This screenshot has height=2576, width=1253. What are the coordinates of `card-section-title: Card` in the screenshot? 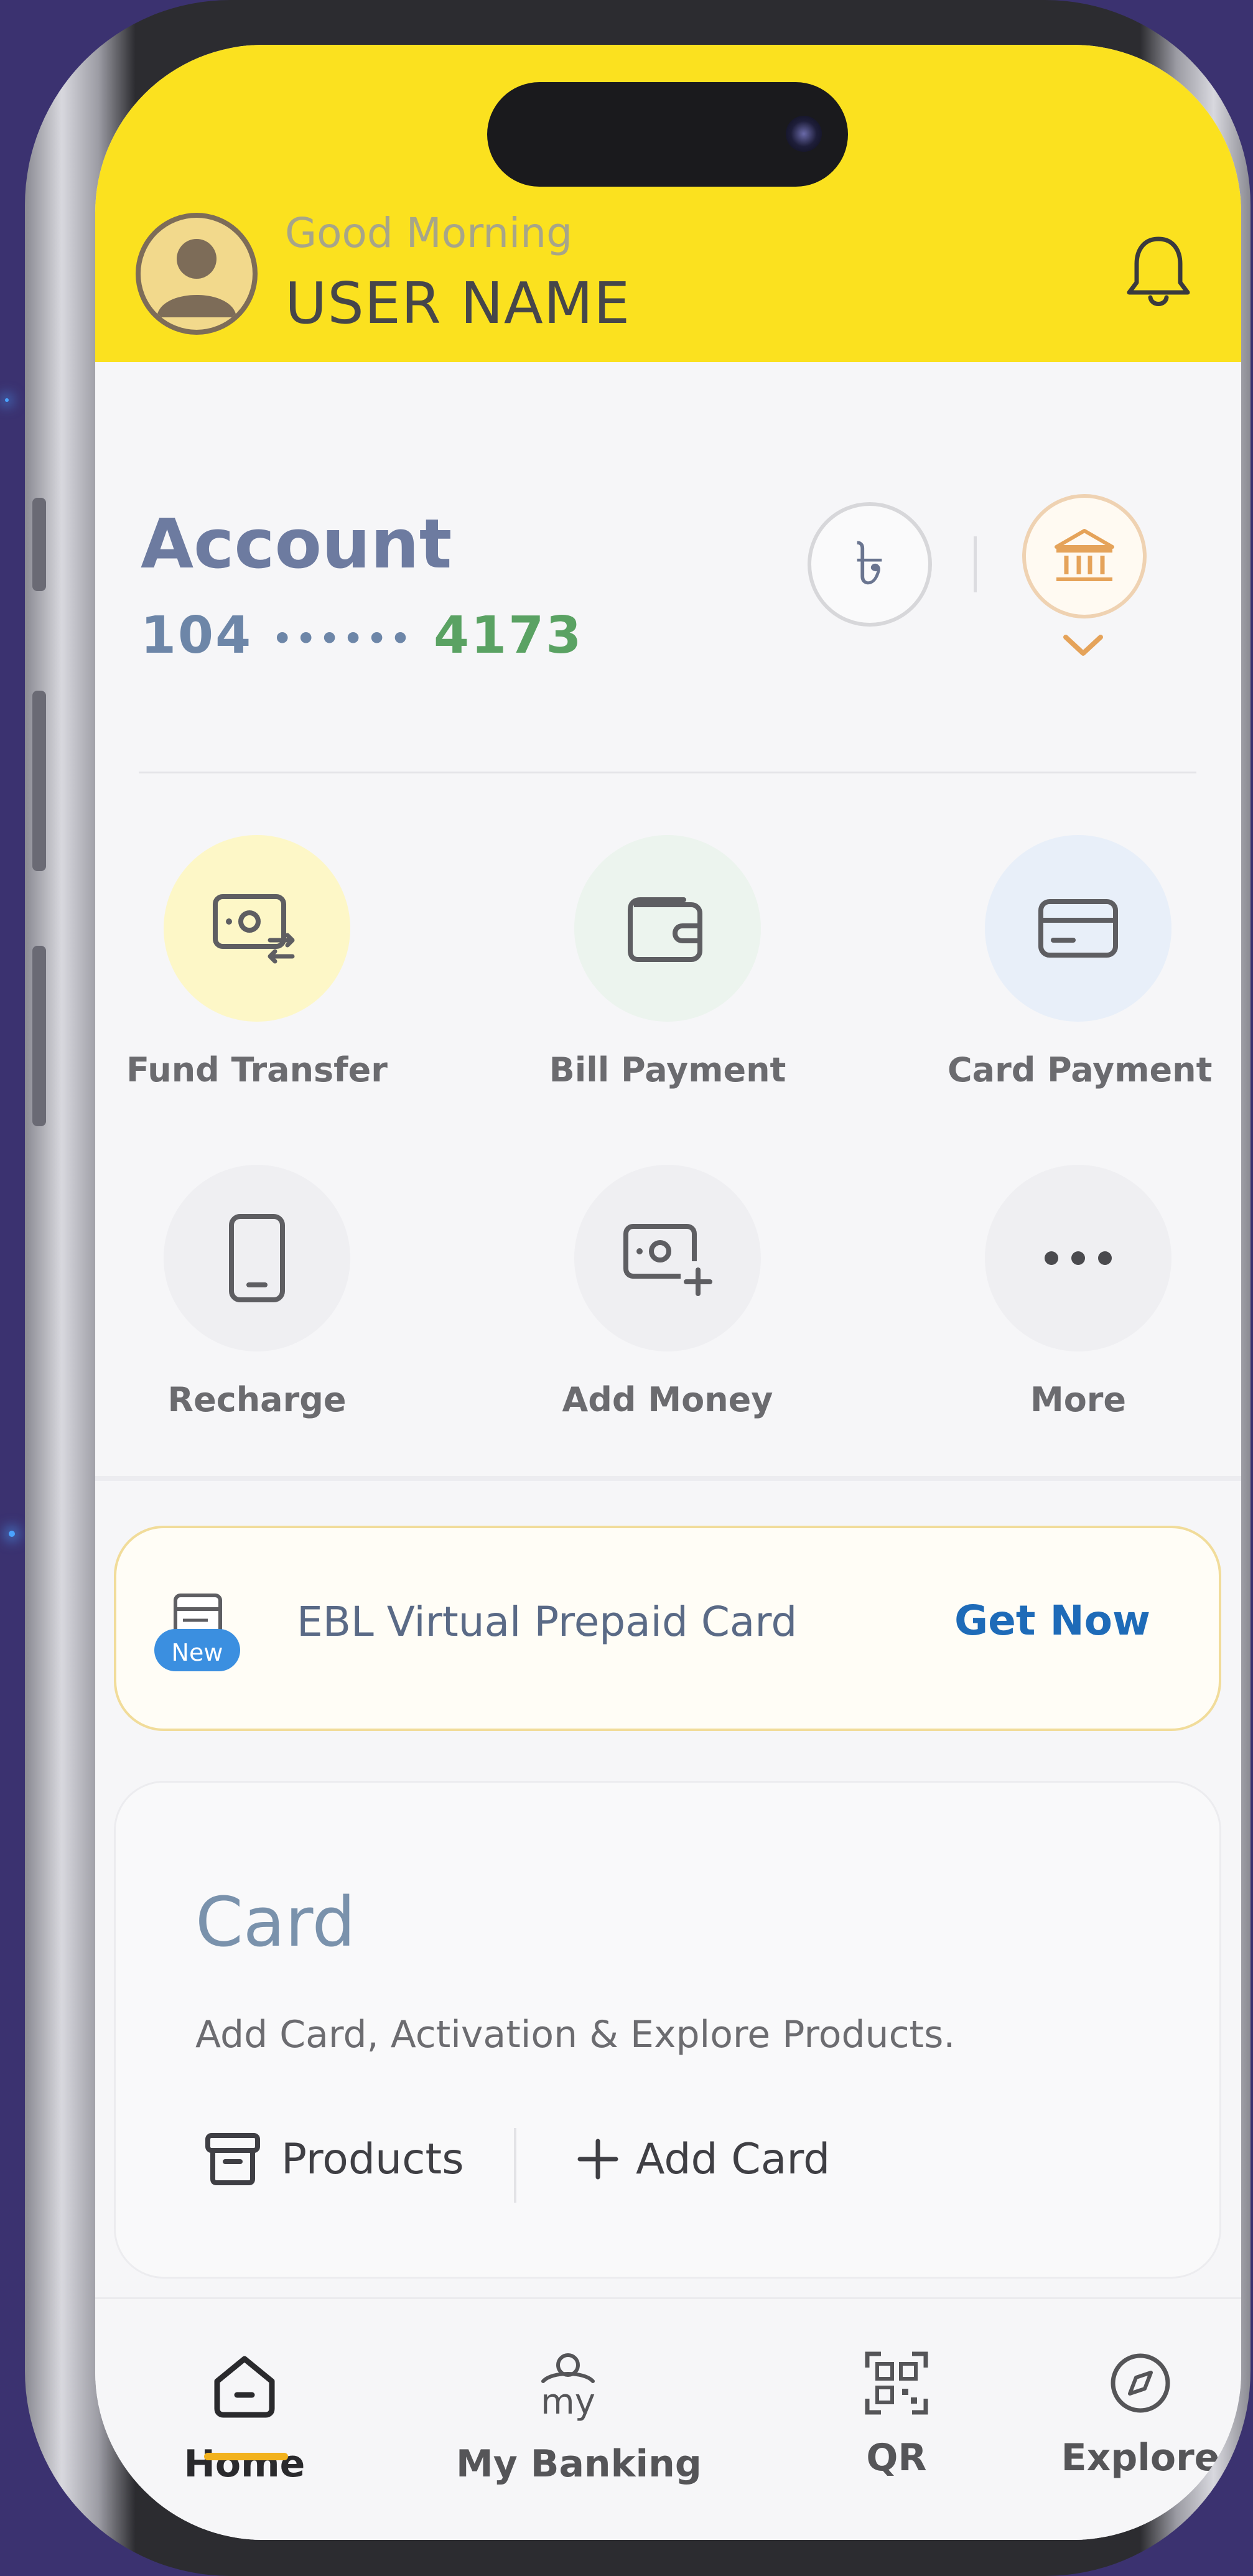 It's located at (275, 1922).